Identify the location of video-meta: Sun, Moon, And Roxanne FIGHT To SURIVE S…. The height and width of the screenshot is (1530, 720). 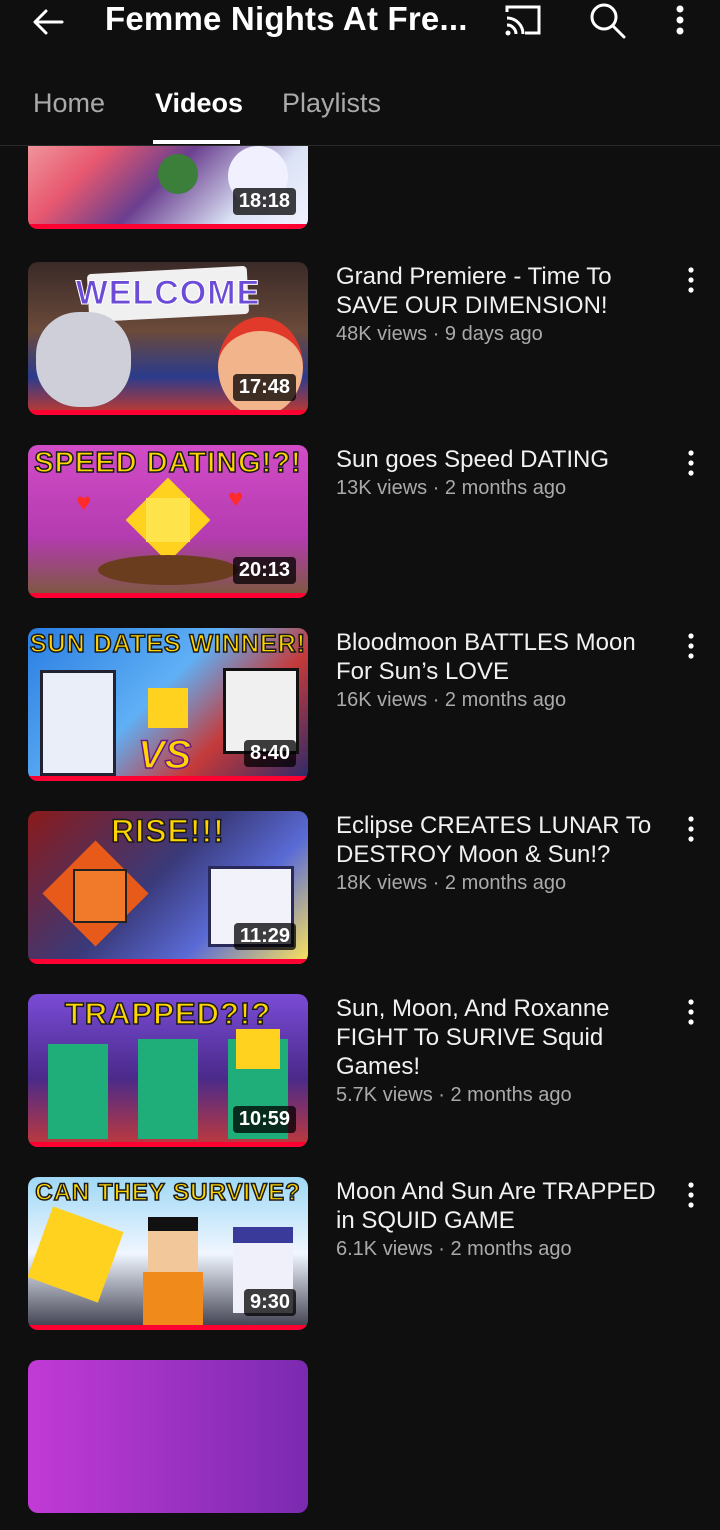
(501, 1050).